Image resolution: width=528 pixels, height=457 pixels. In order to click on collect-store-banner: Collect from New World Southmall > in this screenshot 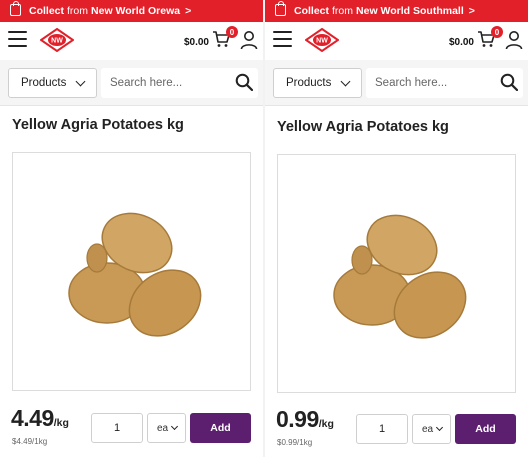, I will do `click(396, 11)`.